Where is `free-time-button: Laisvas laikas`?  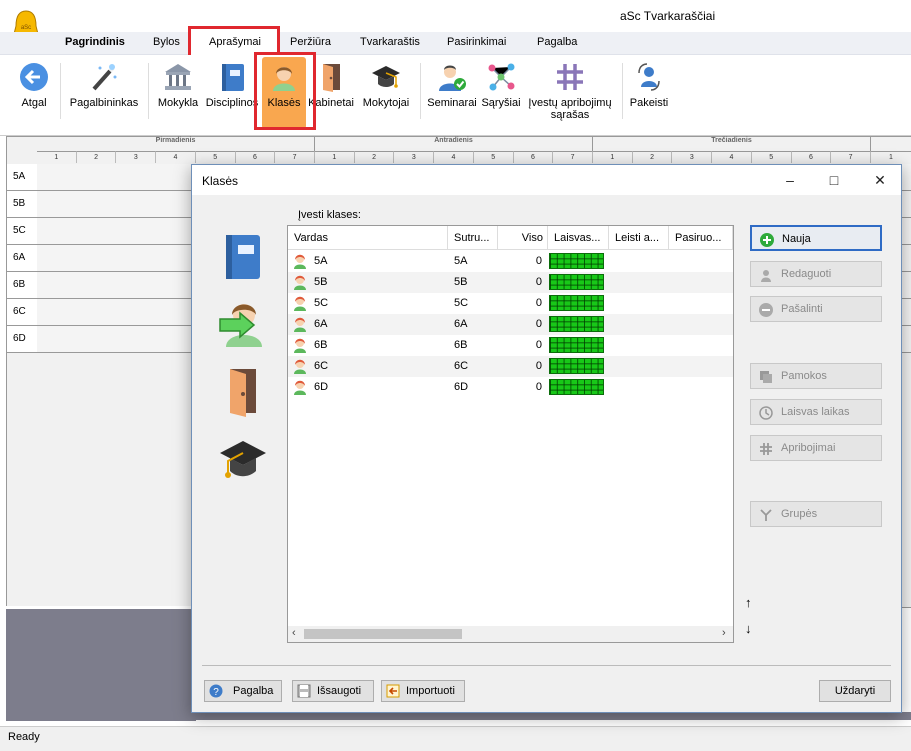 free-time-button: Laisvas laikas is located at coordinates (816, 412).